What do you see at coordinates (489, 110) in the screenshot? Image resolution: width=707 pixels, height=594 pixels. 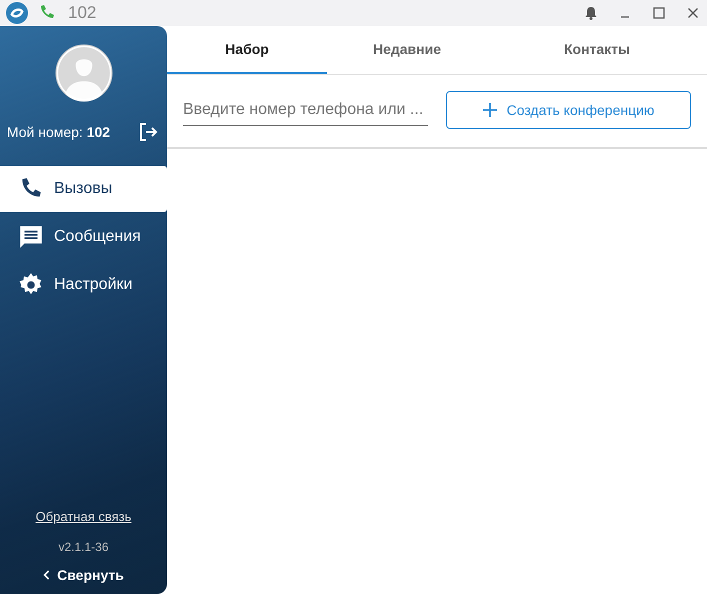 I see `plus-icon` at bounding box center [489, 110].